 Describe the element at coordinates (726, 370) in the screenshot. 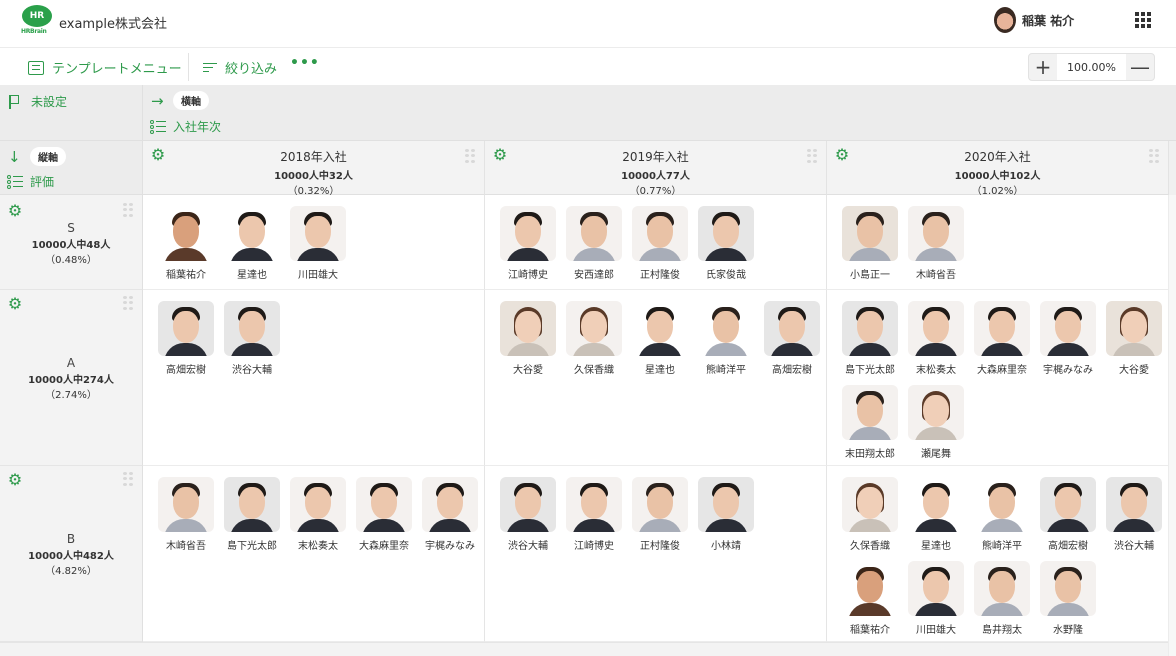

I see `employee-name: 熊崎洋平` at that location.